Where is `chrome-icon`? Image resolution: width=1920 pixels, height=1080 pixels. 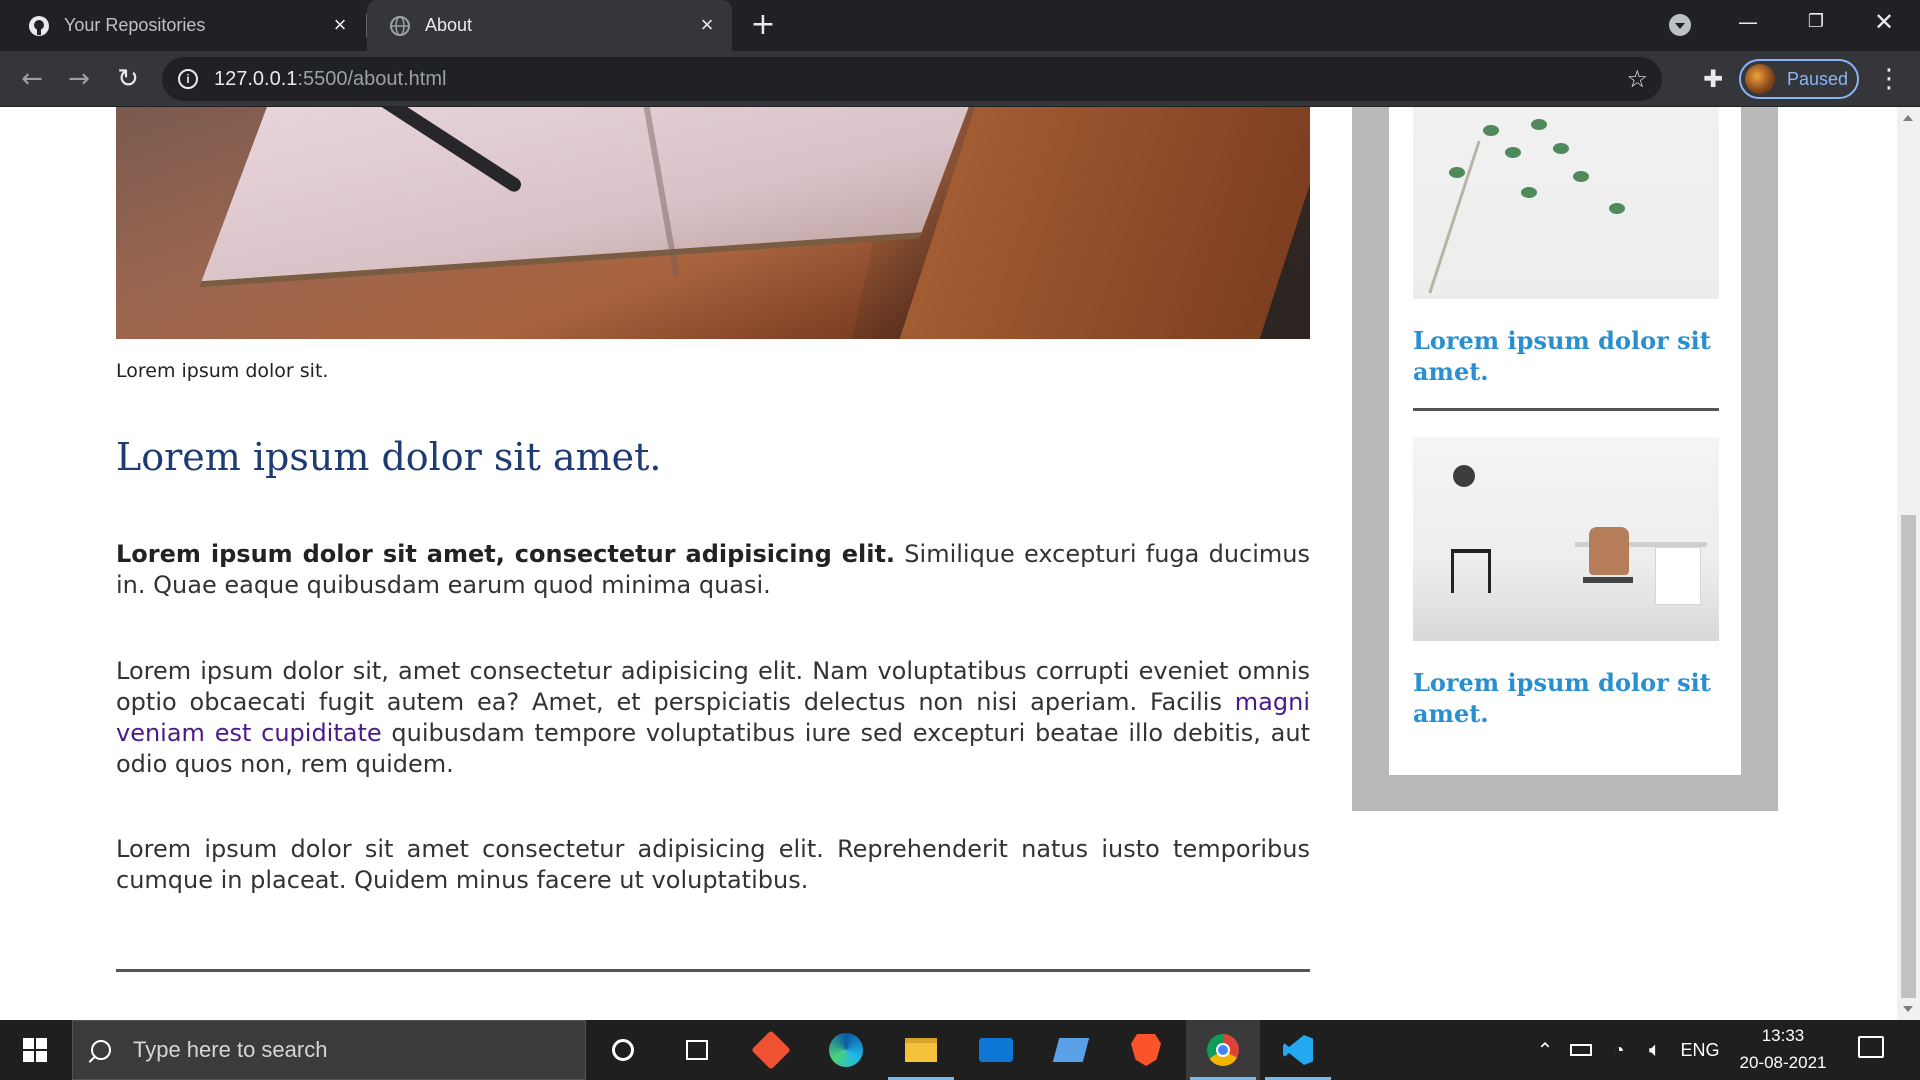
chrome-icon is located at coordinates (1223, 1050).